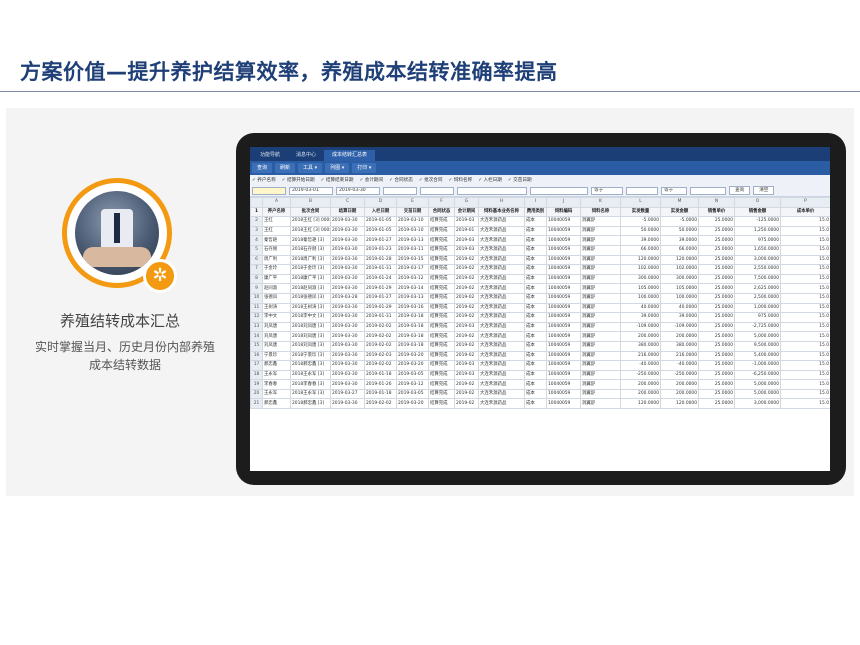 This screenshot has width=860, height=645. Describe the element at coordinates (640, 404) in the screenshot. I see `table-cell: 120.0000` at that location.